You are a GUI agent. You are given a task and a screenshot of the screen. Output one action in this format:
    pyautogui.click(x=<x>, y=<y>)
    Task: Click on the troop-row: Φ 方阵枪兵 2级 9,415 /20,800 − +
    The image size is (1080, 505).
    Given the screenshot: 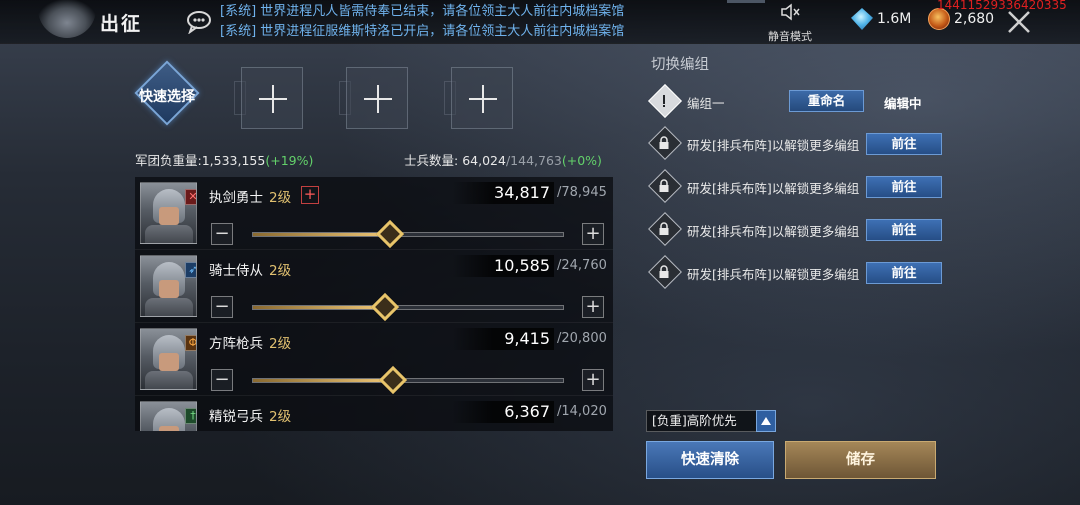 What is the action you would take?
    pyautogui.click(x=374, y=359)
    